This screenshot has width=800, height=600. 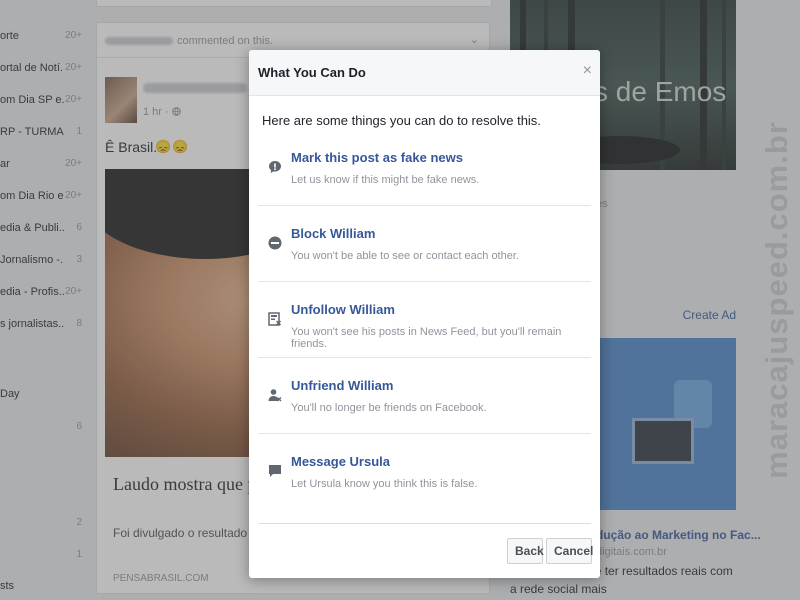 I want to click on option-title: Mark this post as fake news, so click(x=377, y=157).